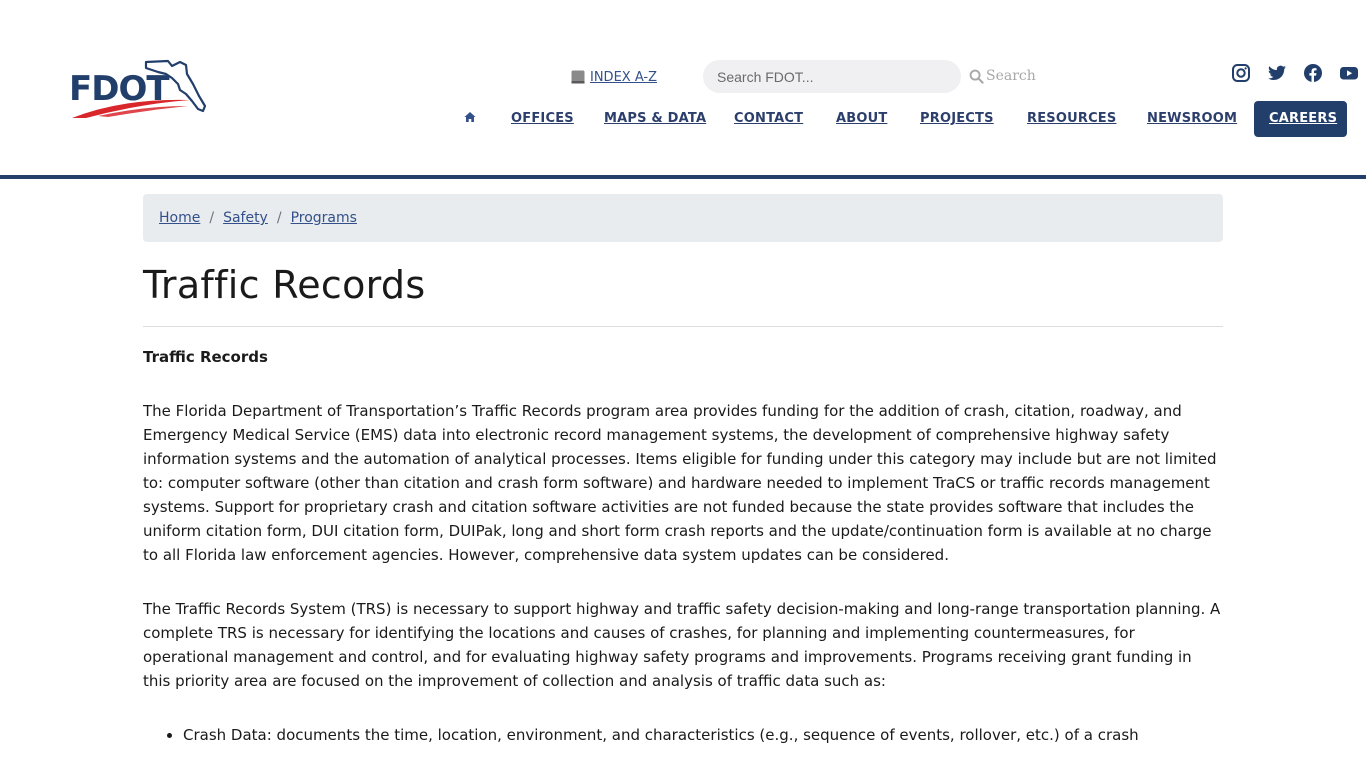 Image resolution: width=1366 pixels, height=768 pixels. I want to click on nav-careers-button: CAREERS, so click(1301, 119).